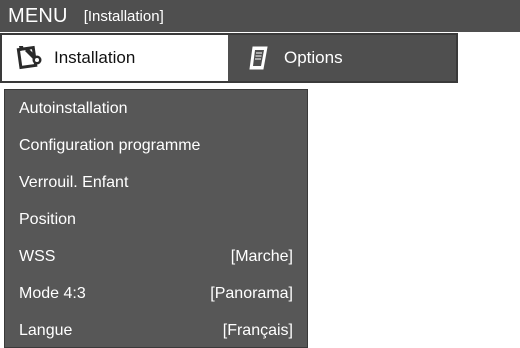  I want to click on menu-item-autoinstallation: Autoinstallation, so click(156, 108).